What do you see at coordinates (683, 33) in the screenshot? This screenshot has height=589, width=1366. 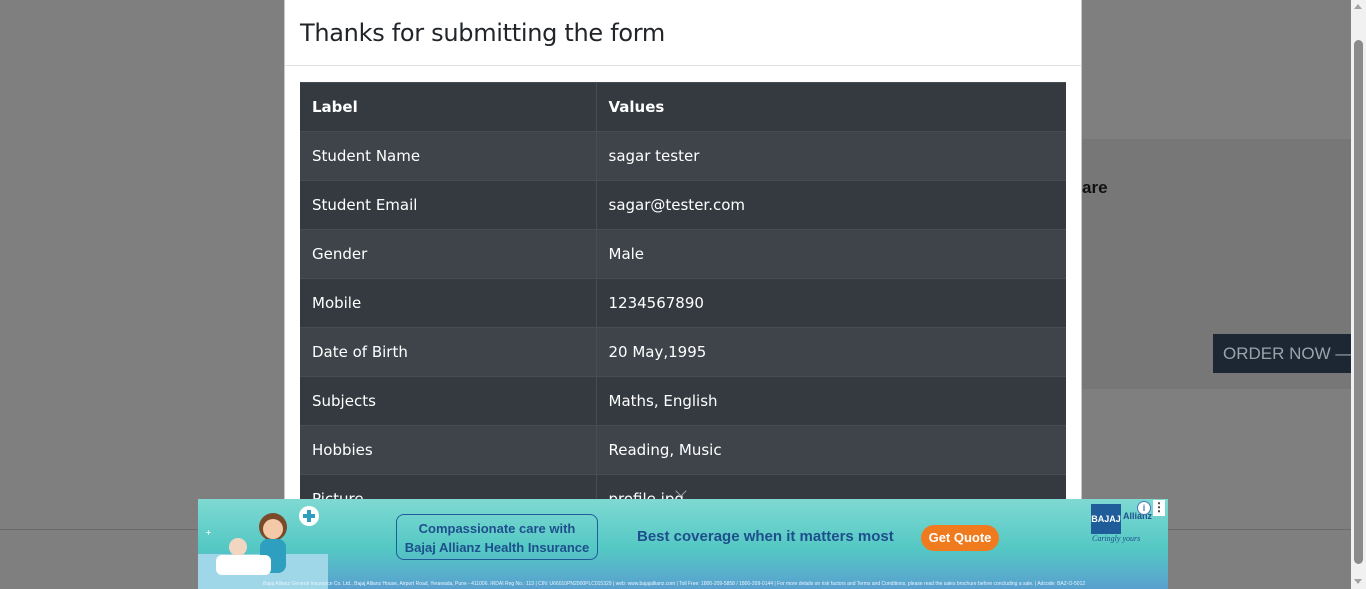 I see `modal-header: Thanks for submitting the form` at bounding box center [683, 33].